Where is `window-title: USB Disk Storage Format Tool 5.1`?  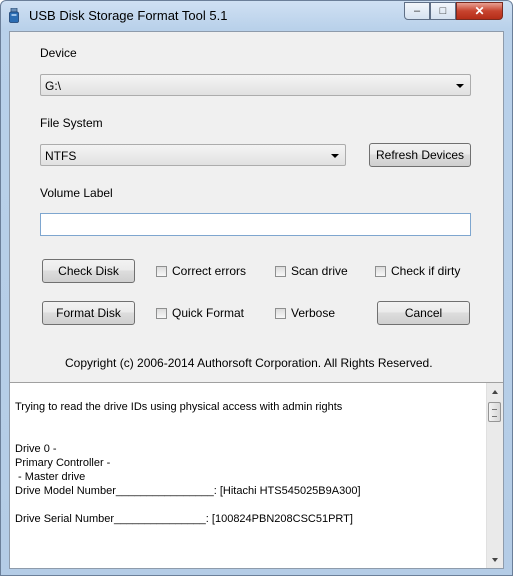 window-title: USB Disk Storage Format Tool 5.1 is located at coordinates (128, 15).